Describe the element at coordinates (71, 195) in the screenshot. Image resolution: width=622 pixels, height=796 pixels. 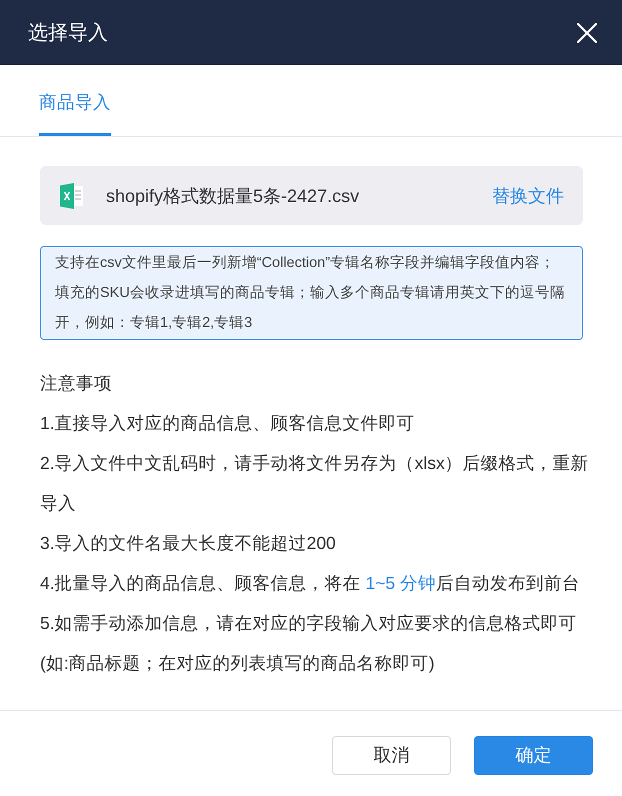
I see `spreadsheet-file-icon` at that location.